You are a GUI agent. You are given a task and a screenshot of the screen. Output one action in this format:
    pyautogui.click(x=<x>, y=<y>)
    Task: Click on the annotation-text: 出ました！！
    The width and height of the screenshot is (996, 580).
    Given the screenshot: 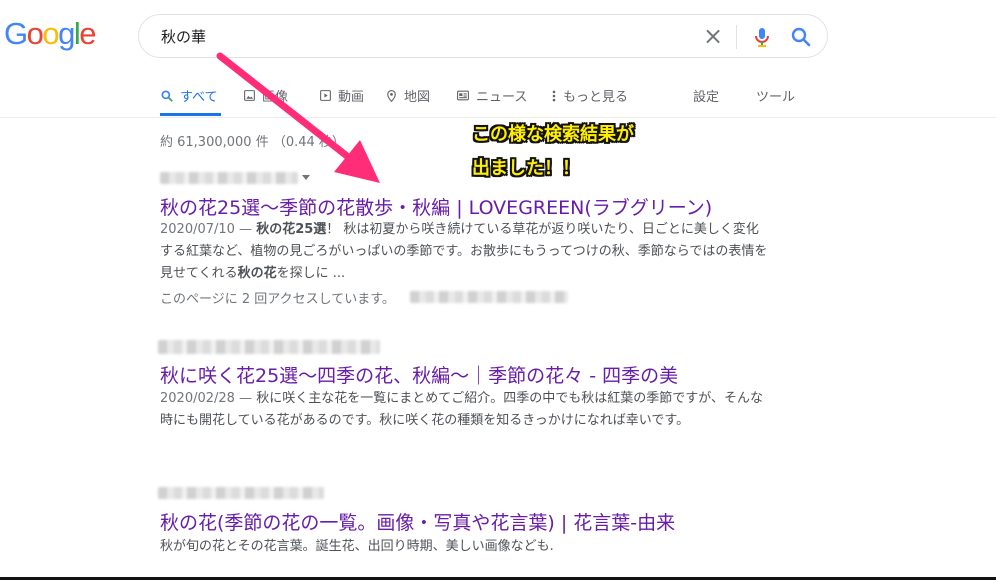 What is the action you would take?
    pyautogui.click(x=526, y=168)
    